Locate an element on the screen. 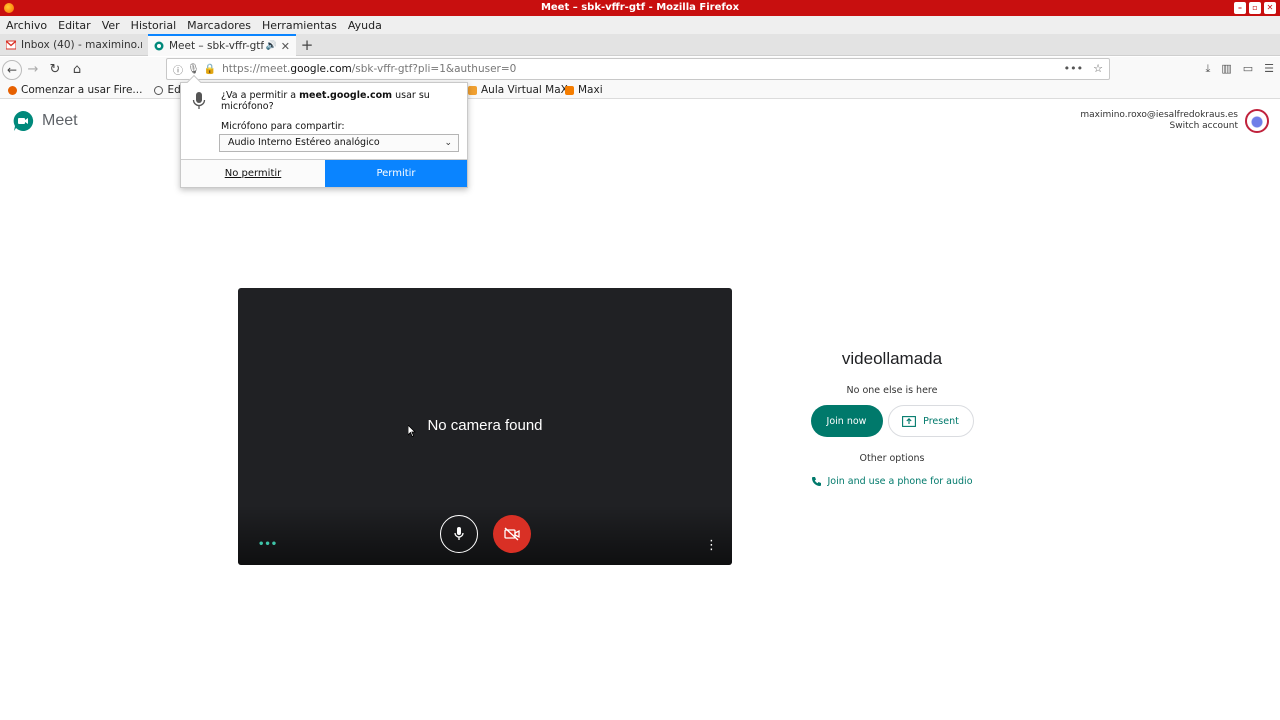 This screenshot has height=720, width=1280. present-button: Present is located at coordinates (930, 421).